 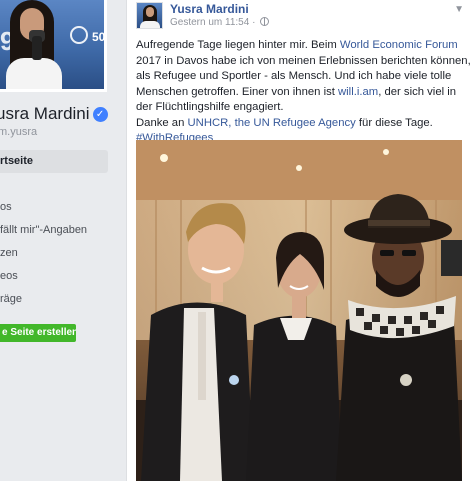 What do you see at coordinates (79, 35) in the screenshot?
I see `un-logo-icon` at bounding box center [79, 35].